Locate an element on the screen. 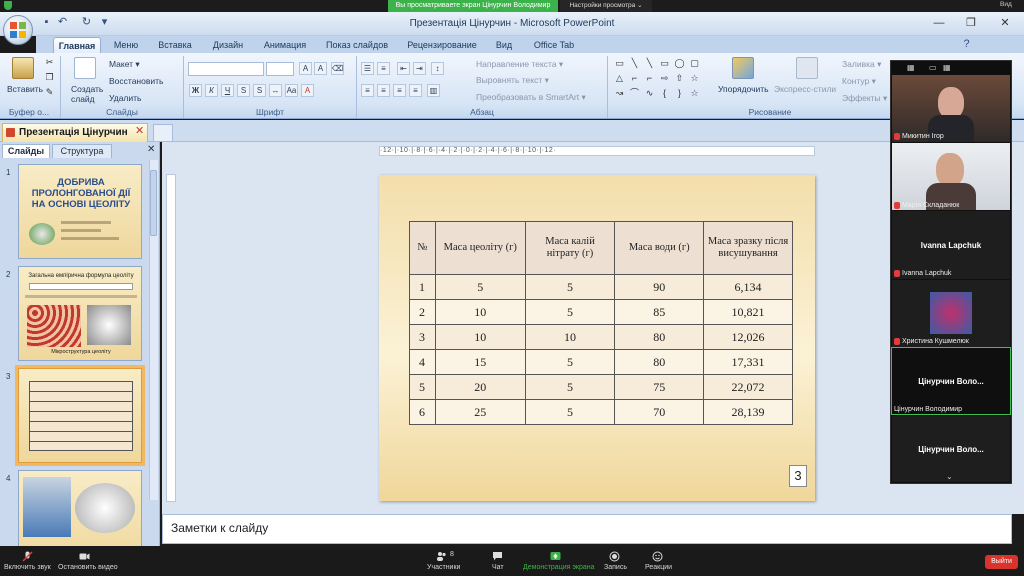 The image size is (1024, 576). chat-icon is located at coordinates (497, 556).